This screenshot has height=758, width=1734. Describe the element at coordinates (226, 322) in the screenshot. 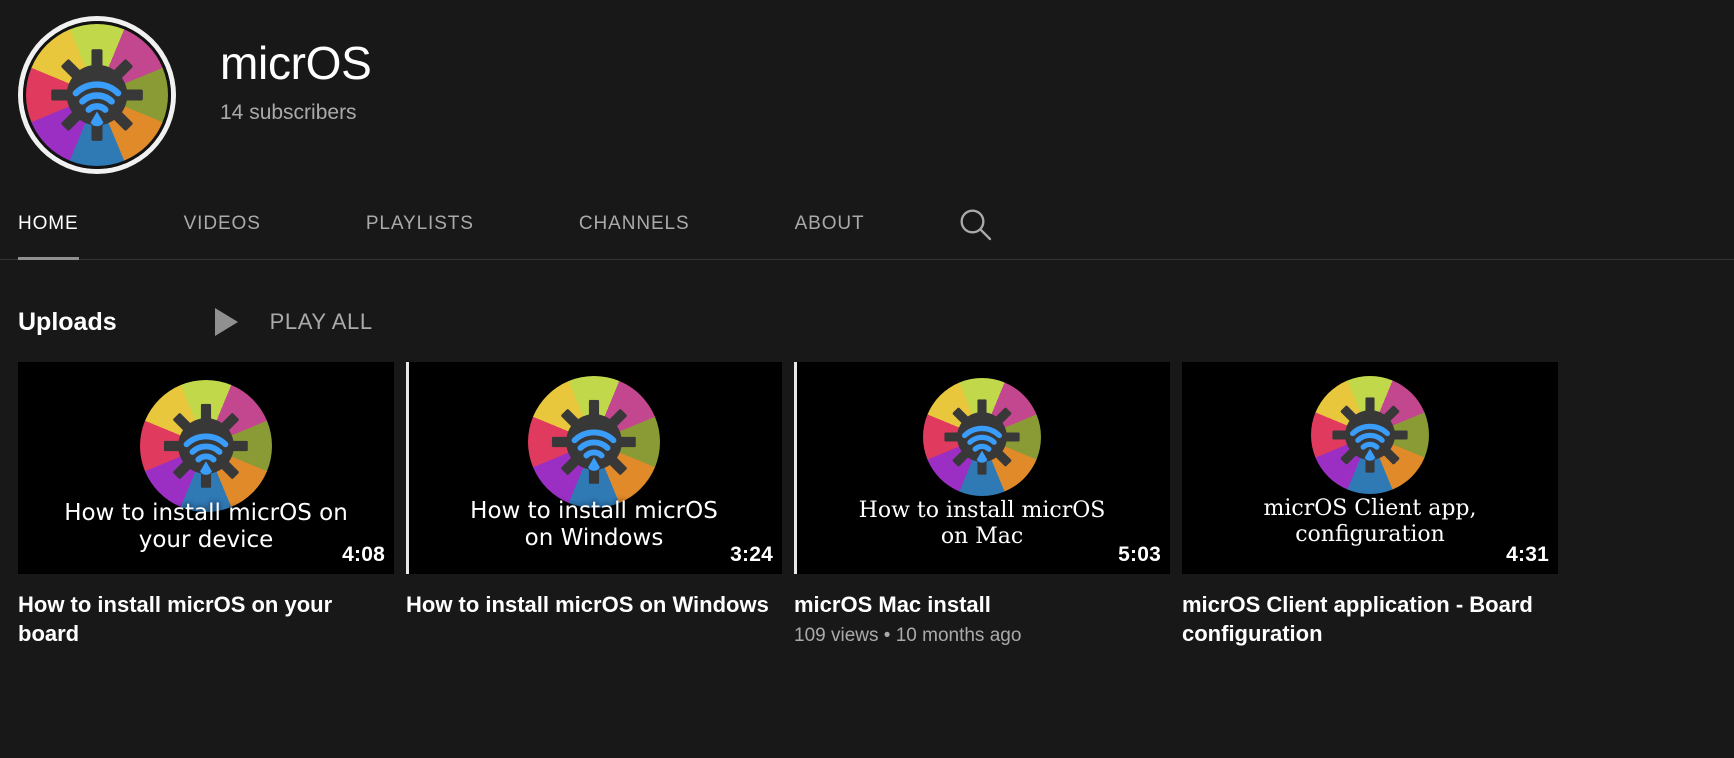

I see `play-triangle-icon` at that location.